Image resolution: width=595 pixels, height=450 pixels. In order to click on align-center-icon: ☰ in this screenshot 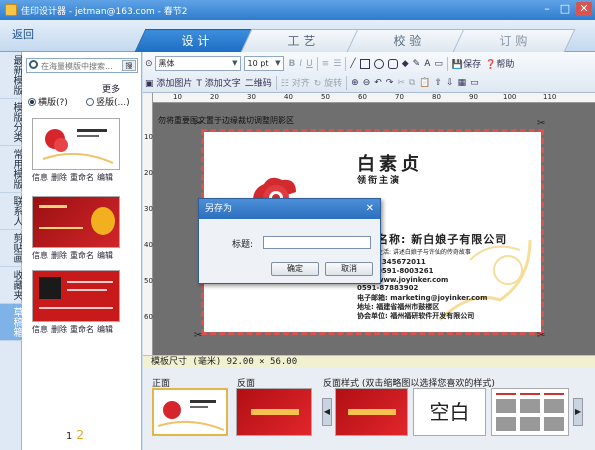, I will do `click(337, 64)`.